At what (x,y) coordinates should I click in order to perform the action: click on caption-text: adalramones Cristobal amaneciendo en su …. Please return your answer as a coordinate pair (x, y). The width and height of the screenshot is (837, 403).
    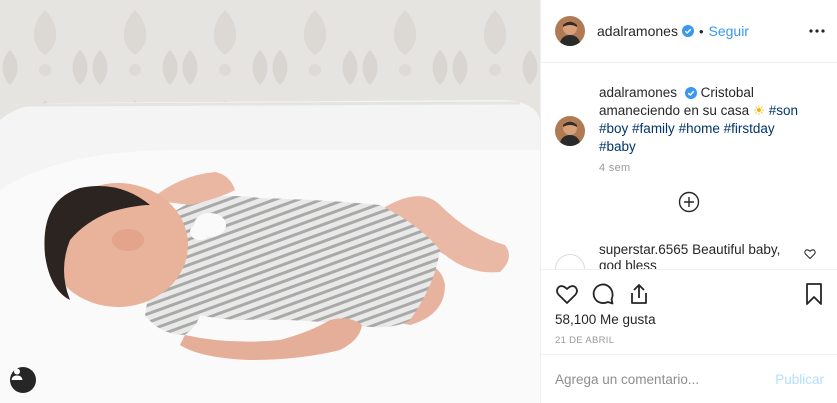
    Looking at the image, I should click on (704, 120).